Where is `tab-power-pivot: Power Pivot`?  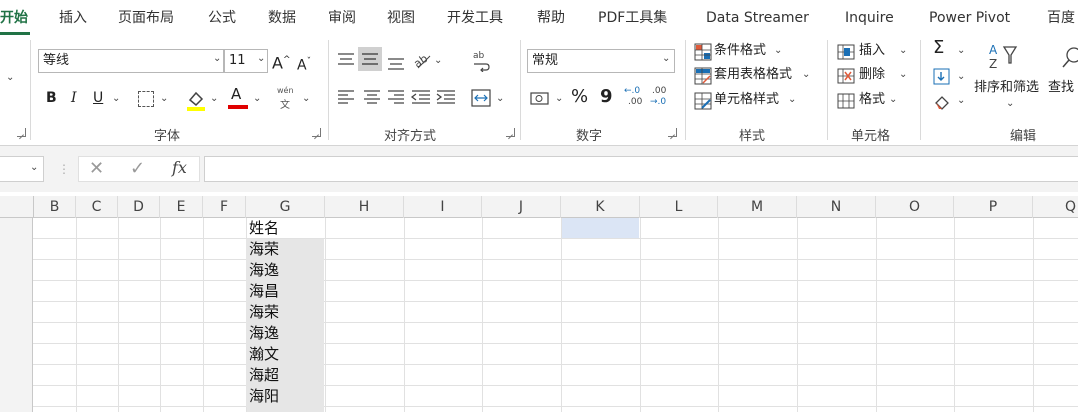 tab-power-pivot: Power Pivot is located at coordinates (969, 18).